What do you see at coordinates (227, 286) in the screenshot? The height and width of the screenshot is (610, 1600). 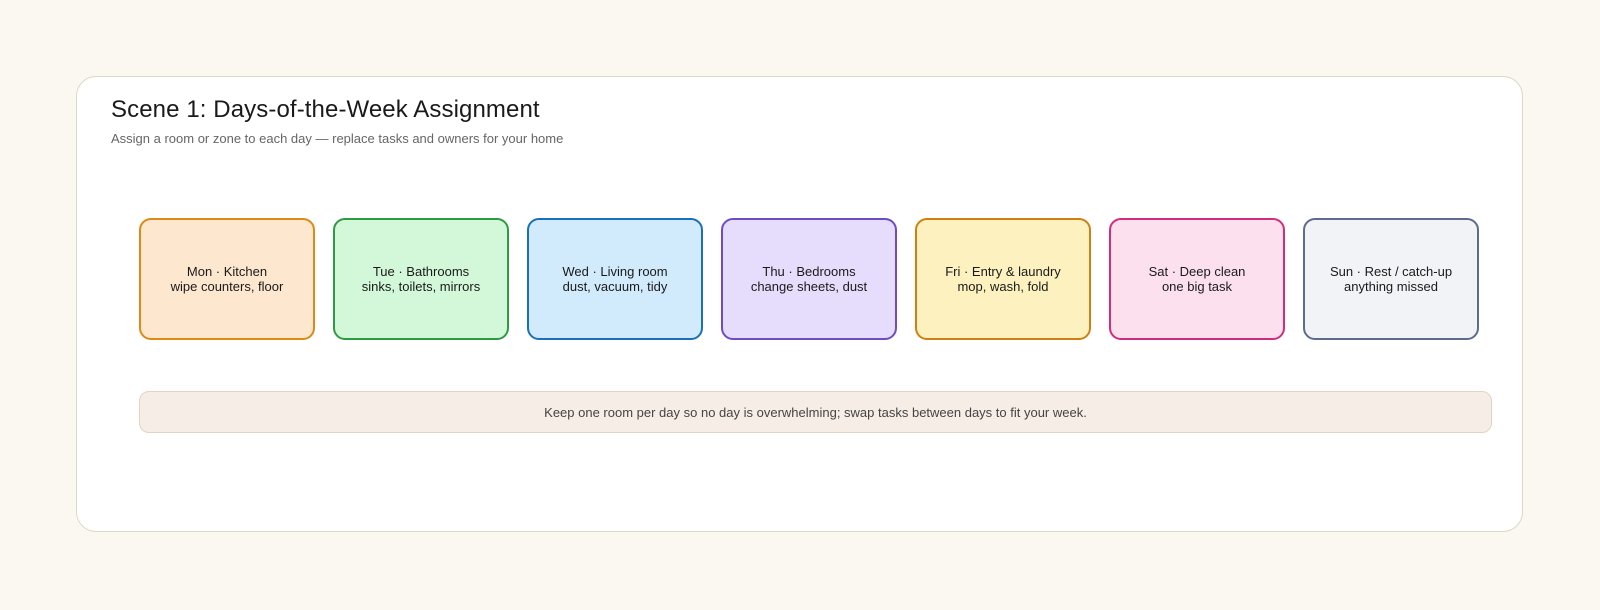 I see `day-tasks: wipe counters, floor` at bounding box center [227, 286].